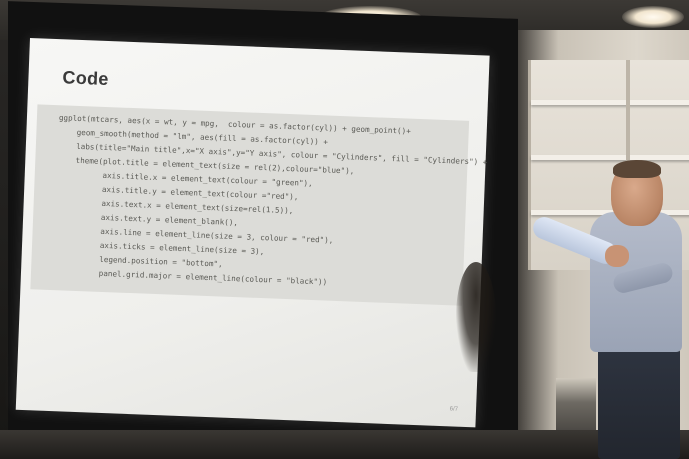 The height and width of the screenshot is (459, 689). Describe the element at coordinates (454, 409) in the screenshot. I see `slide-page-number: 6/7` at that location.